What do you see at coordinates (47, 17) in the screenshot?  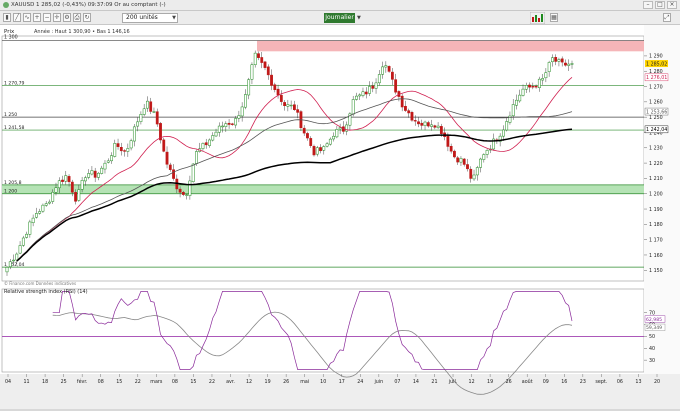 I see `zoom-out-icon: −` at bounding box center [47, 17].